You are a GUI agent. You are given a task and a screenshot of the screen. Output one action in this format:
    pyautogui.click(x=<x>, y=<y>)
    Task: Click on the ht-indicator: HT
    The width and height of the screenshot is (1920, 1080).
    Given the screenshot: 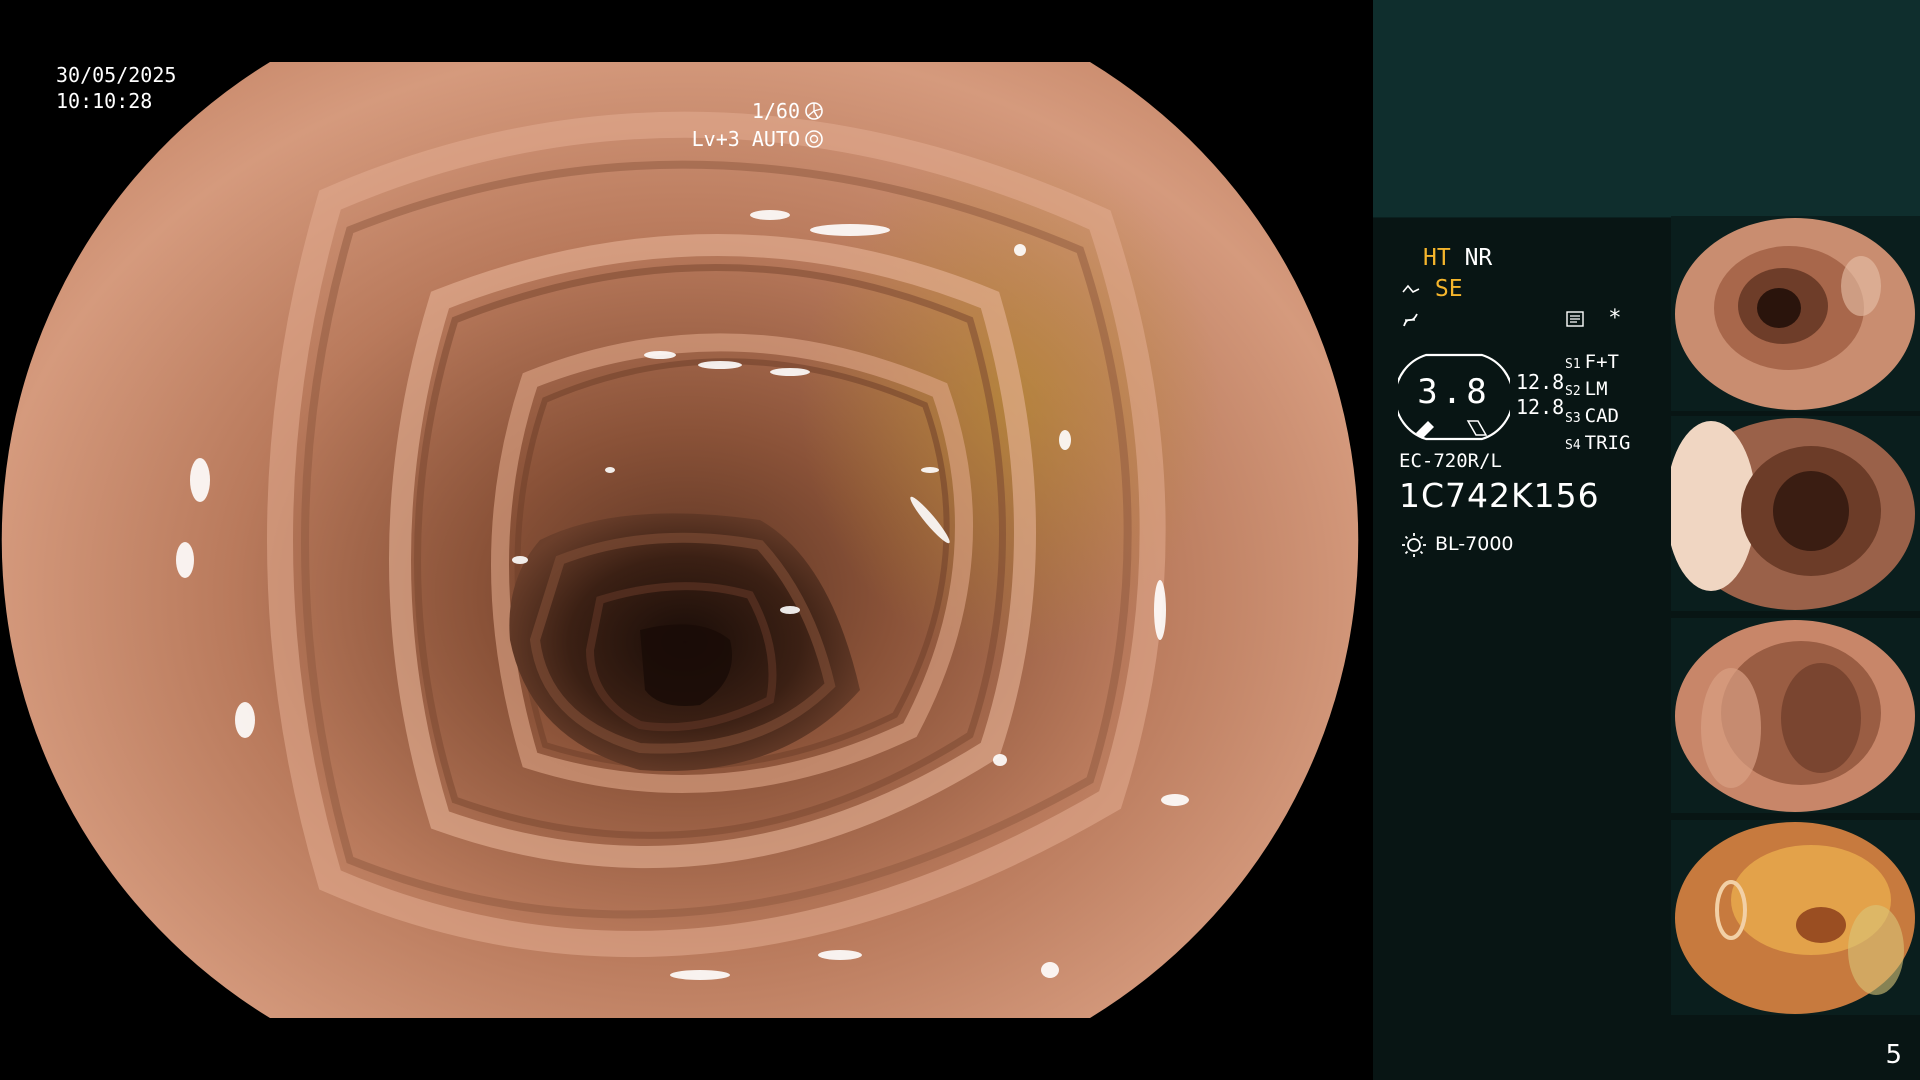 What is the action you would take?
    pyautogui.click(x=1437, y=258)
    